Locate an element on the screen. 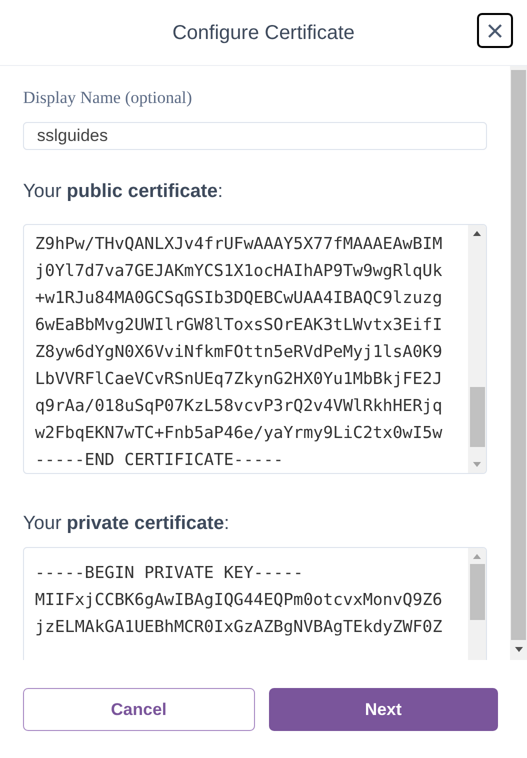  next-button: Next is located at coordinates (383, 709).